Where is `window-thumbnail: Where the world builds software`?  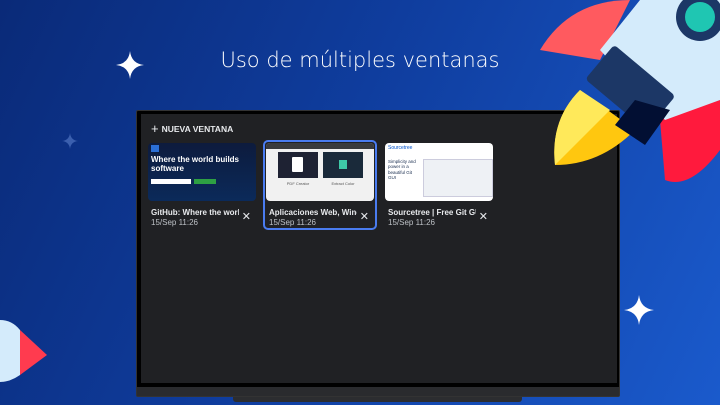
window-thumbnail: Where the world builds software is located at coordinates (202, 172).